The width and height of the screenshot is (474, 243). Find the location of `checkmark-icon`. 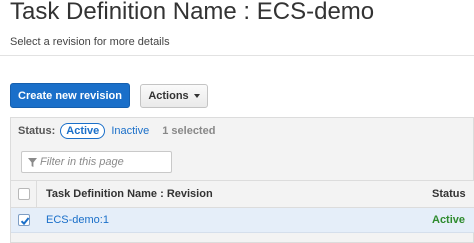

checkmark-icon is located at coordinates (25, 221).